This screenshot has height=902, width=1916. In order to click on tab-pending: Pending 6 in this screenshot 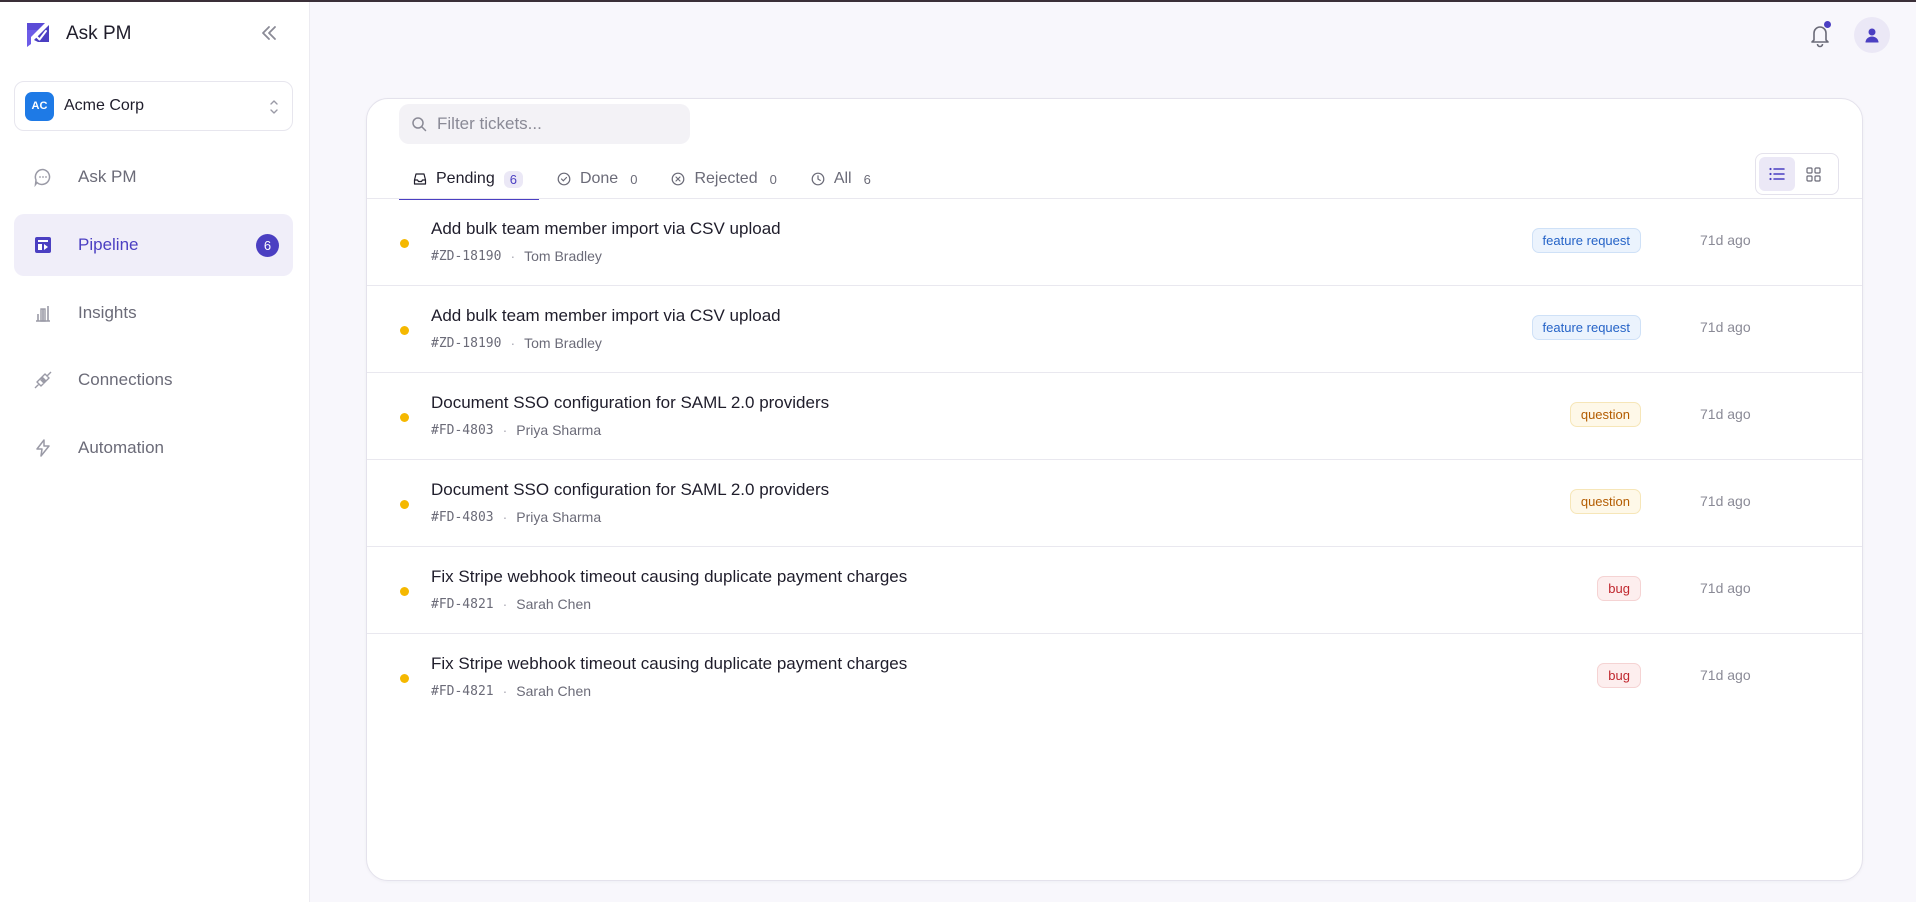, I will do `click(469, 179)`.